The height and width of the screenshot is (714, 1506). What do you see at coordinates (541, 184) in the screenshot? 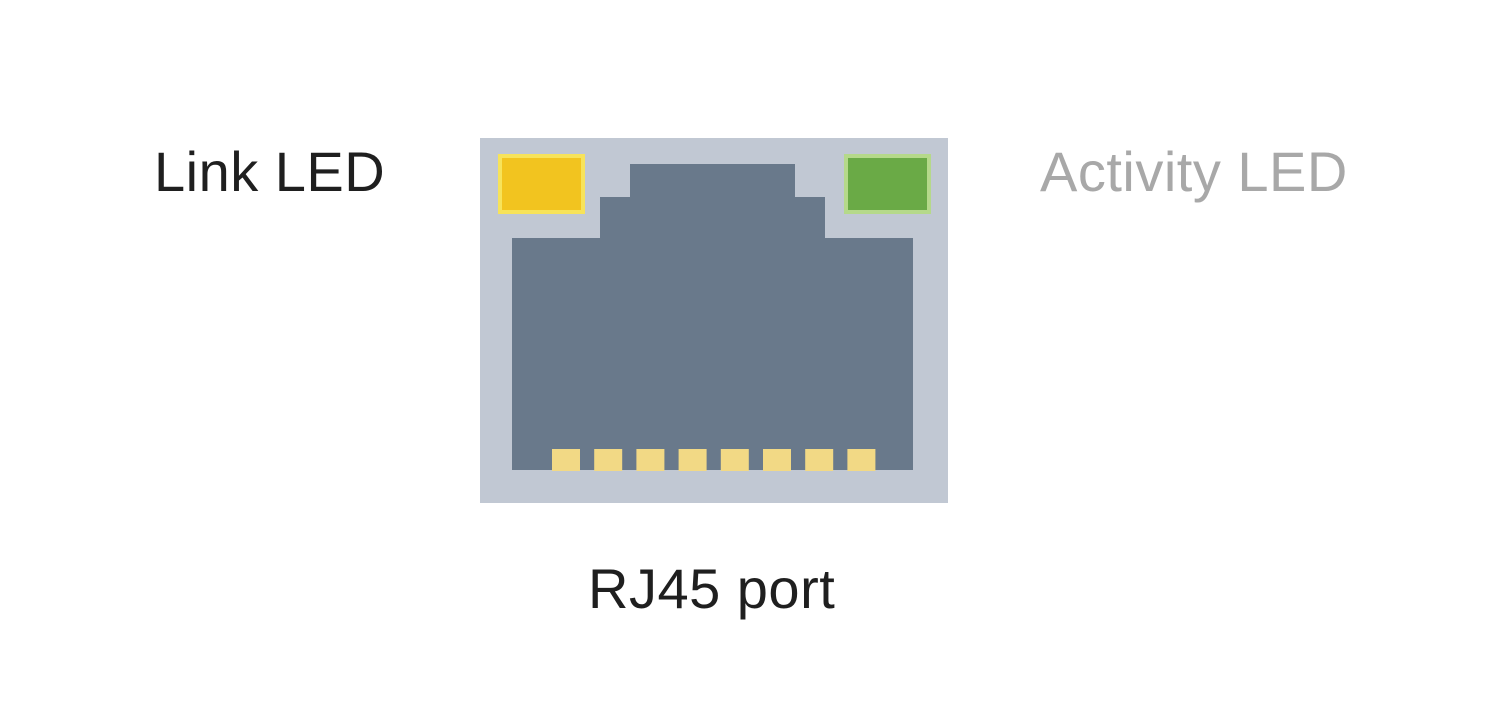
I see `link-led` at bounding box center [541, 184].